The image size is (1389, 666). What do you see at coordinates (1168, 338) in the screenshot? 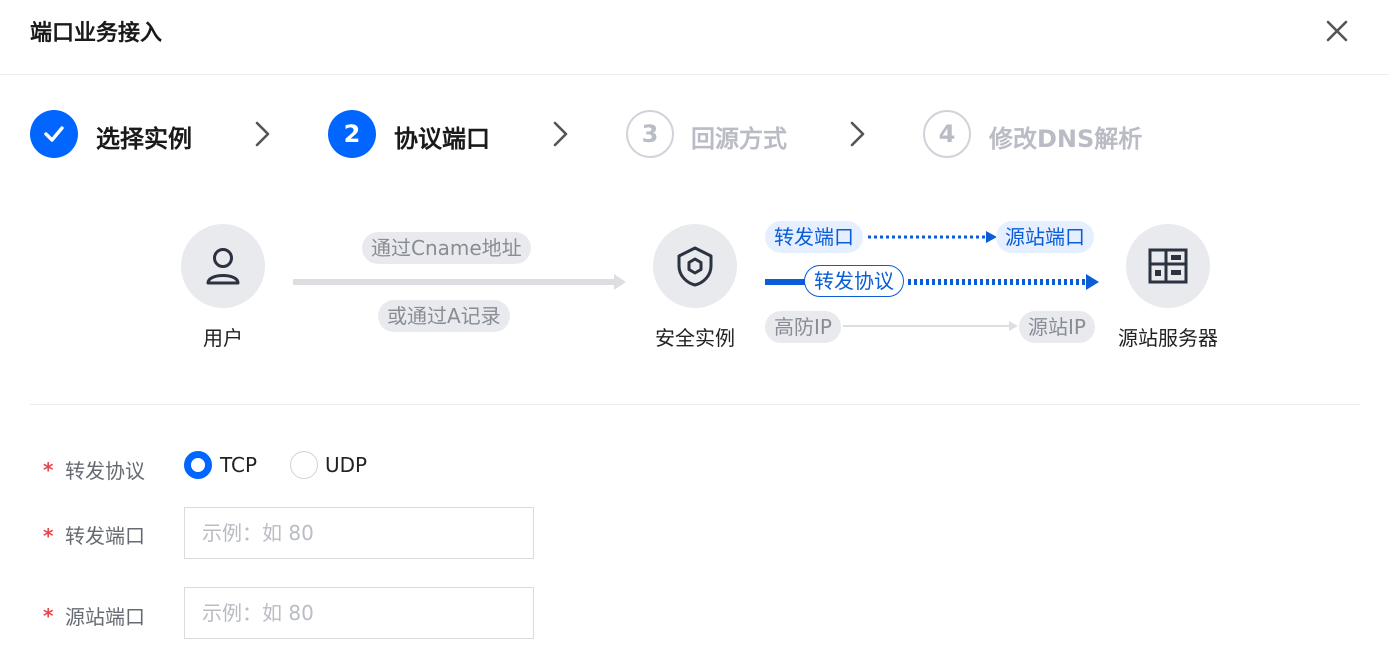
I see `origin-server-label: 源站服务器` at bounding box center [1168, 338].